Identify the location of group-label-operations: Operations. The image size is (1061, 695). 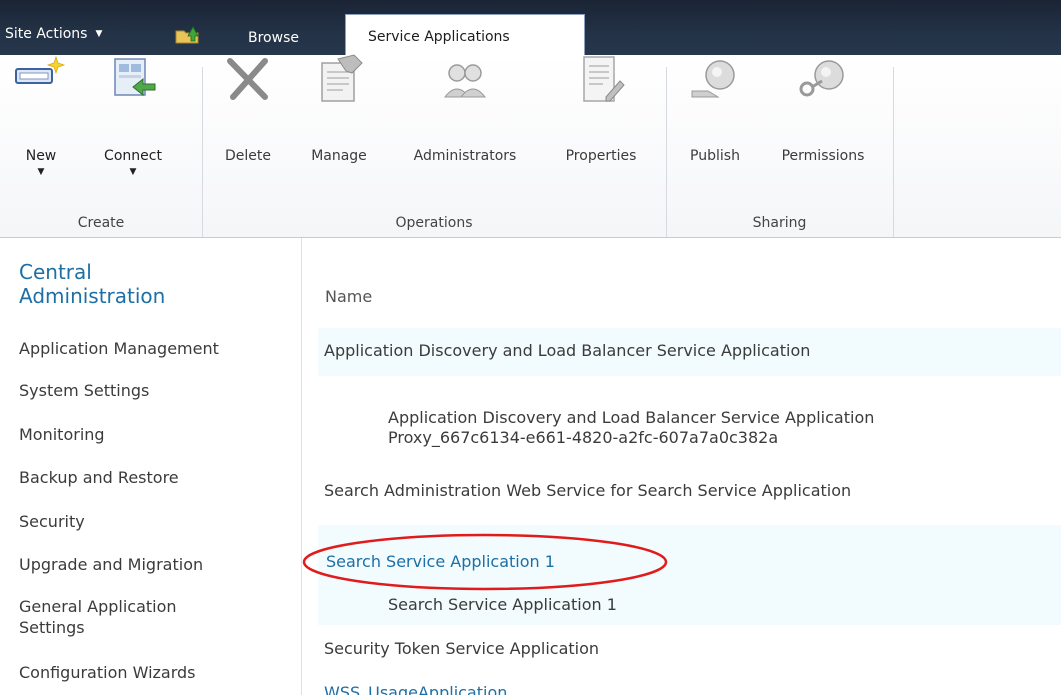
(434, 223).